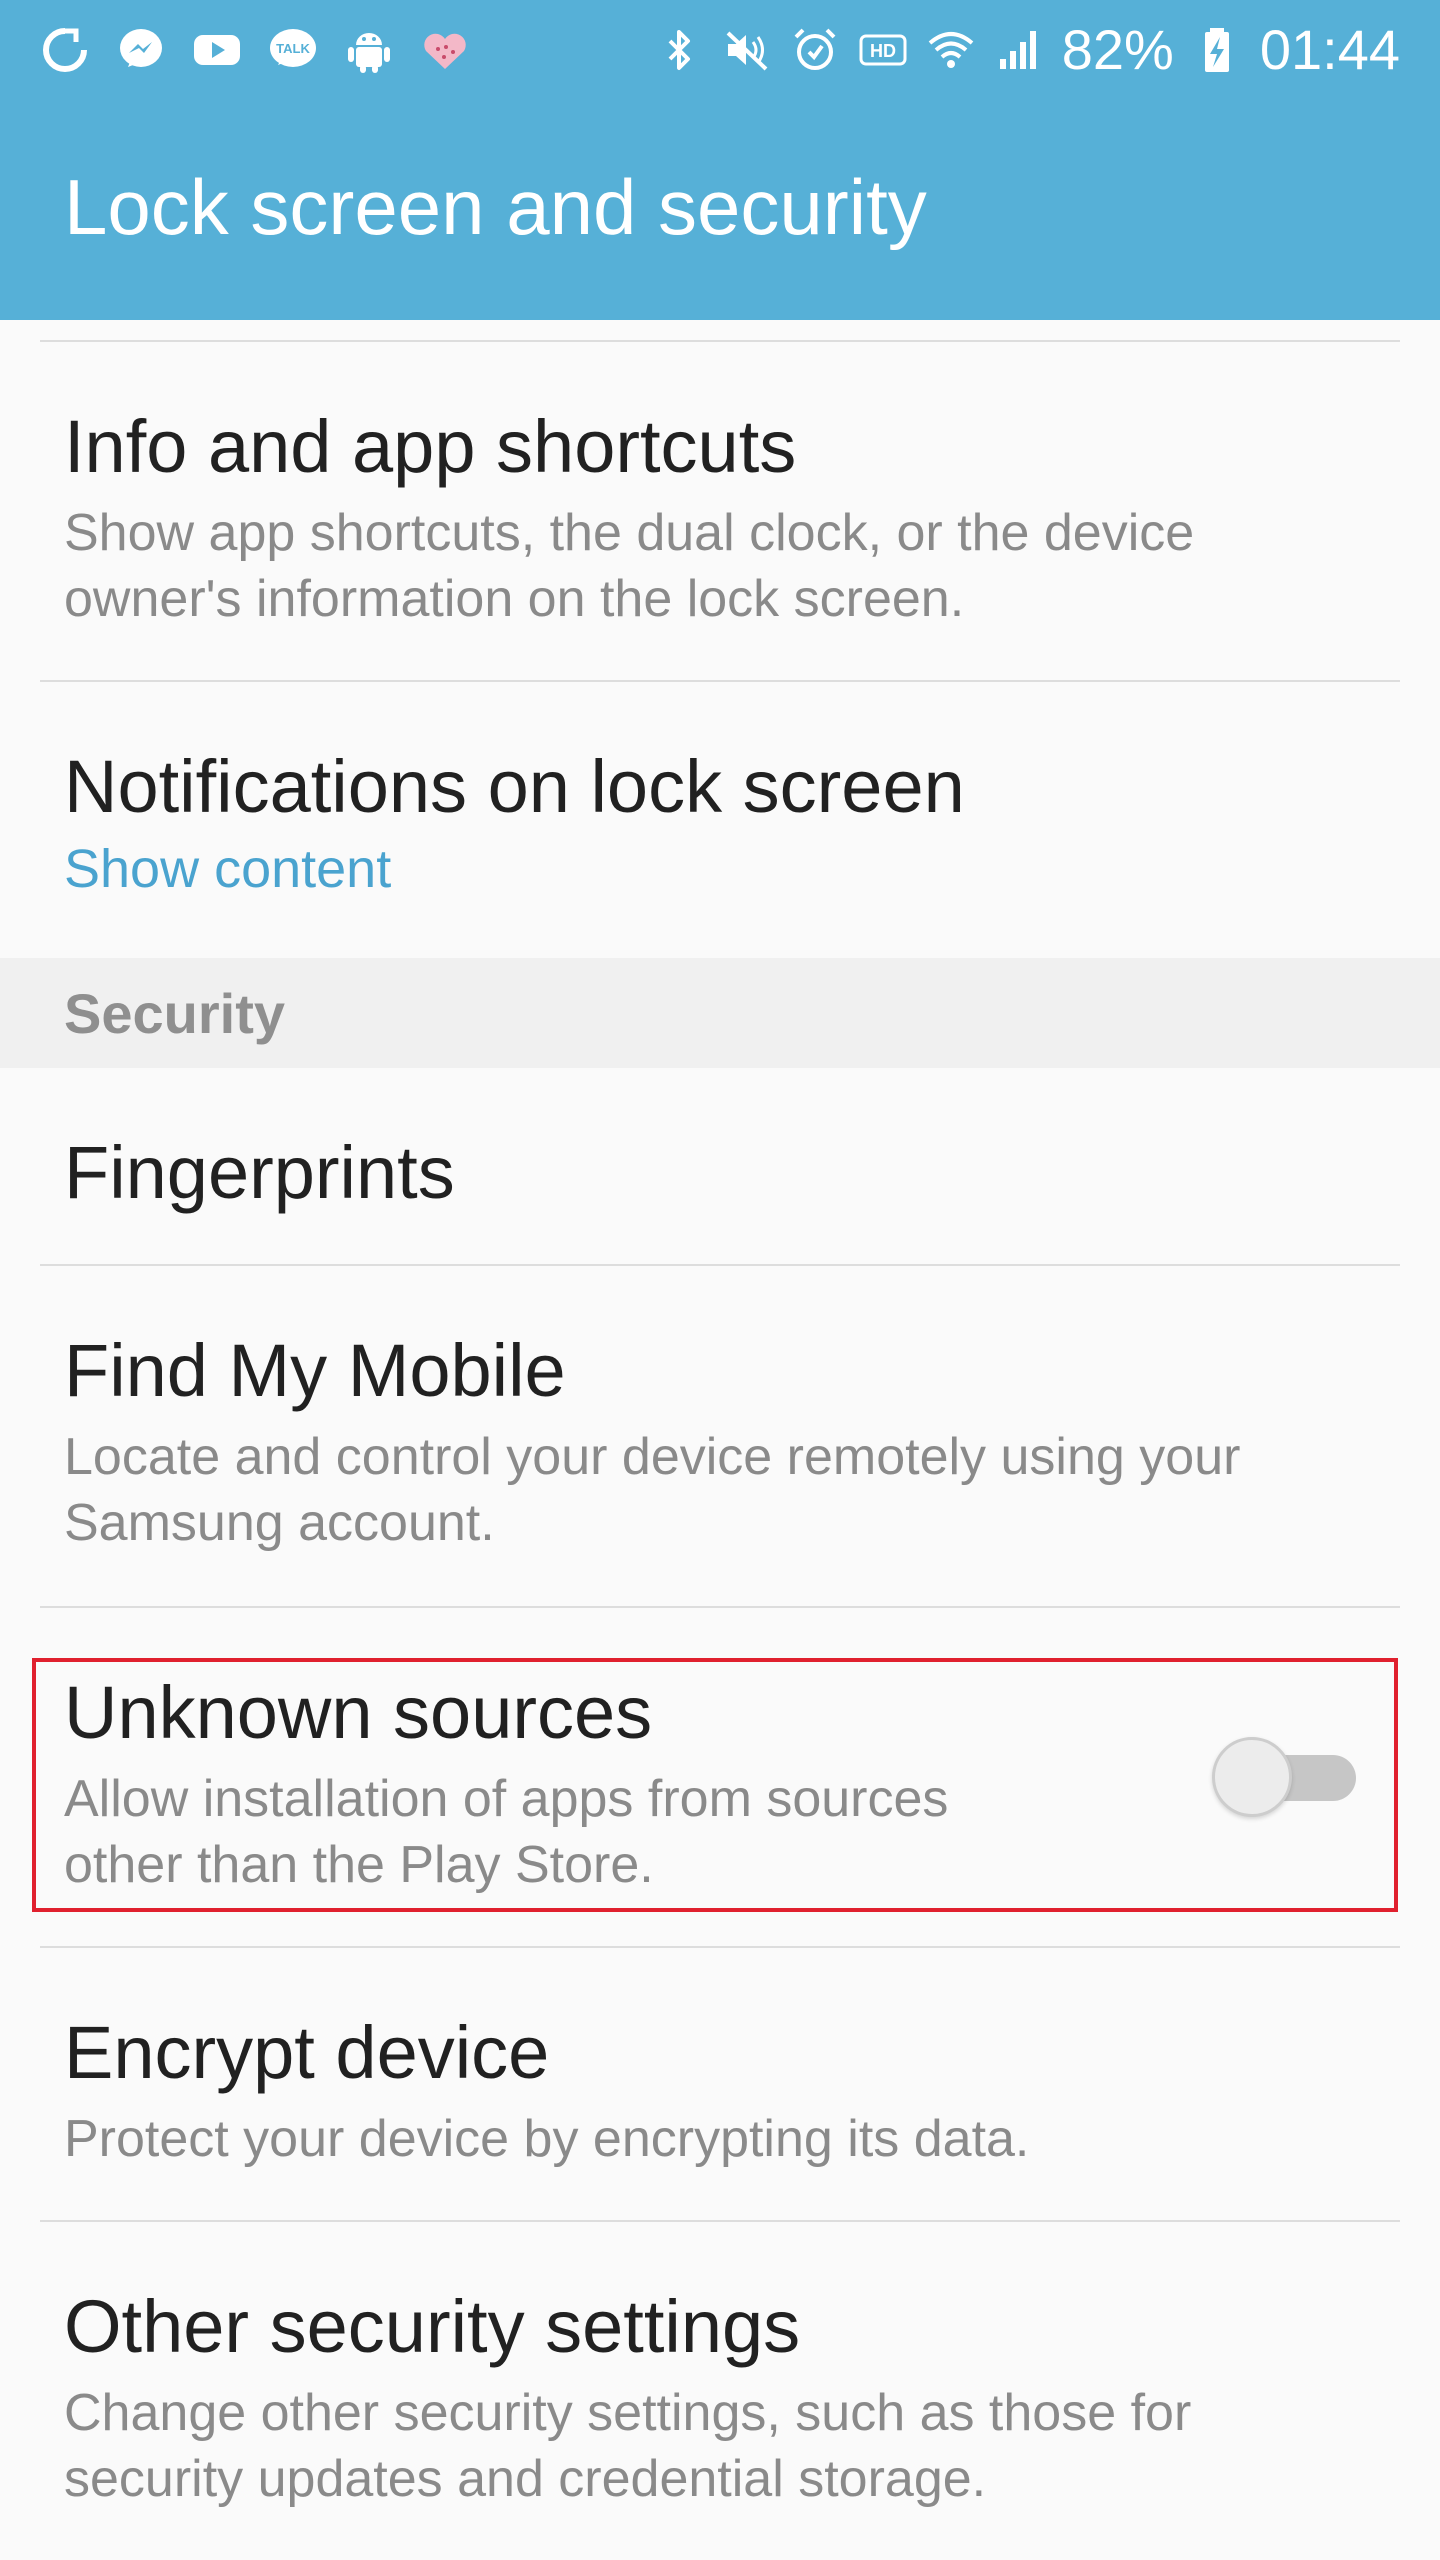  What do you see at coordinates (315, 1370) in the screenshot?
I see `find-my-mobile-title: Find My Mobile` at bounding box center [315, 1370].